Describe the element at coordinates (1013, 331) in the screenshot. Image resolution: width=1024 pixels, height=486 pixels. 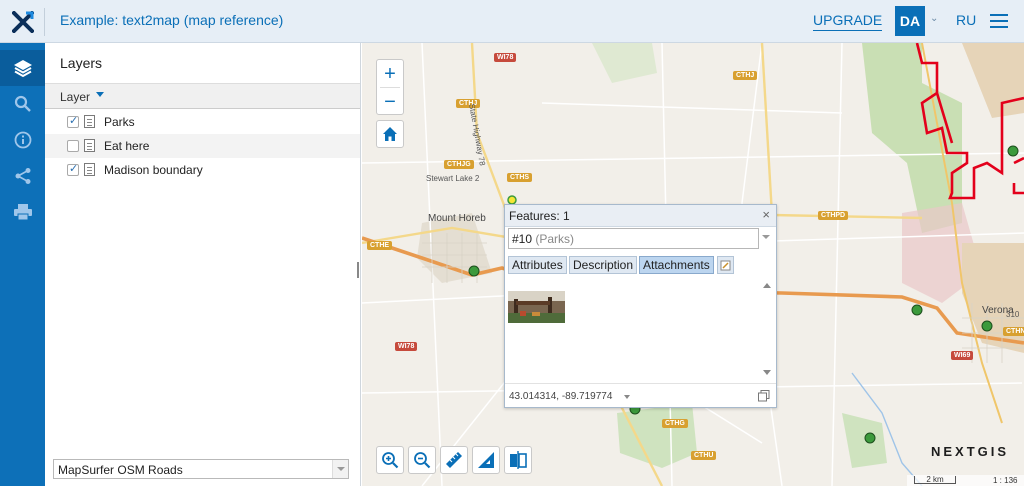
I see `road-label: CTHN` at that location.